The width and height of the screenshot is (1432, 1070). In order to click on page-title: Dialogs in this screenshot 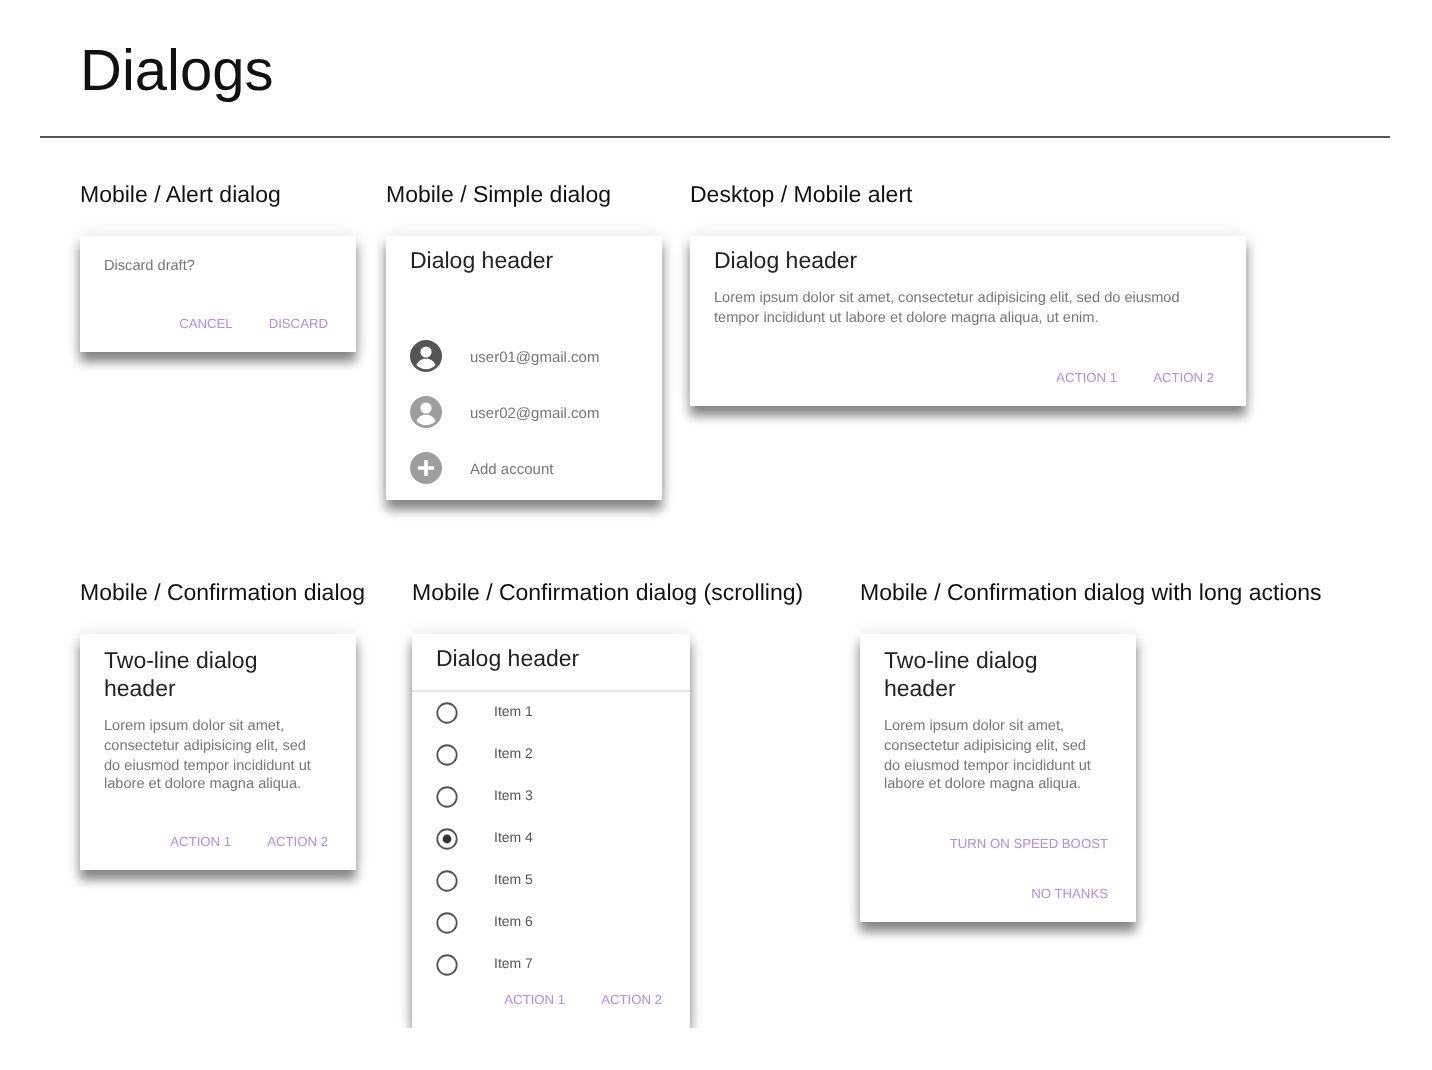, I will do `click(178, 73)`.